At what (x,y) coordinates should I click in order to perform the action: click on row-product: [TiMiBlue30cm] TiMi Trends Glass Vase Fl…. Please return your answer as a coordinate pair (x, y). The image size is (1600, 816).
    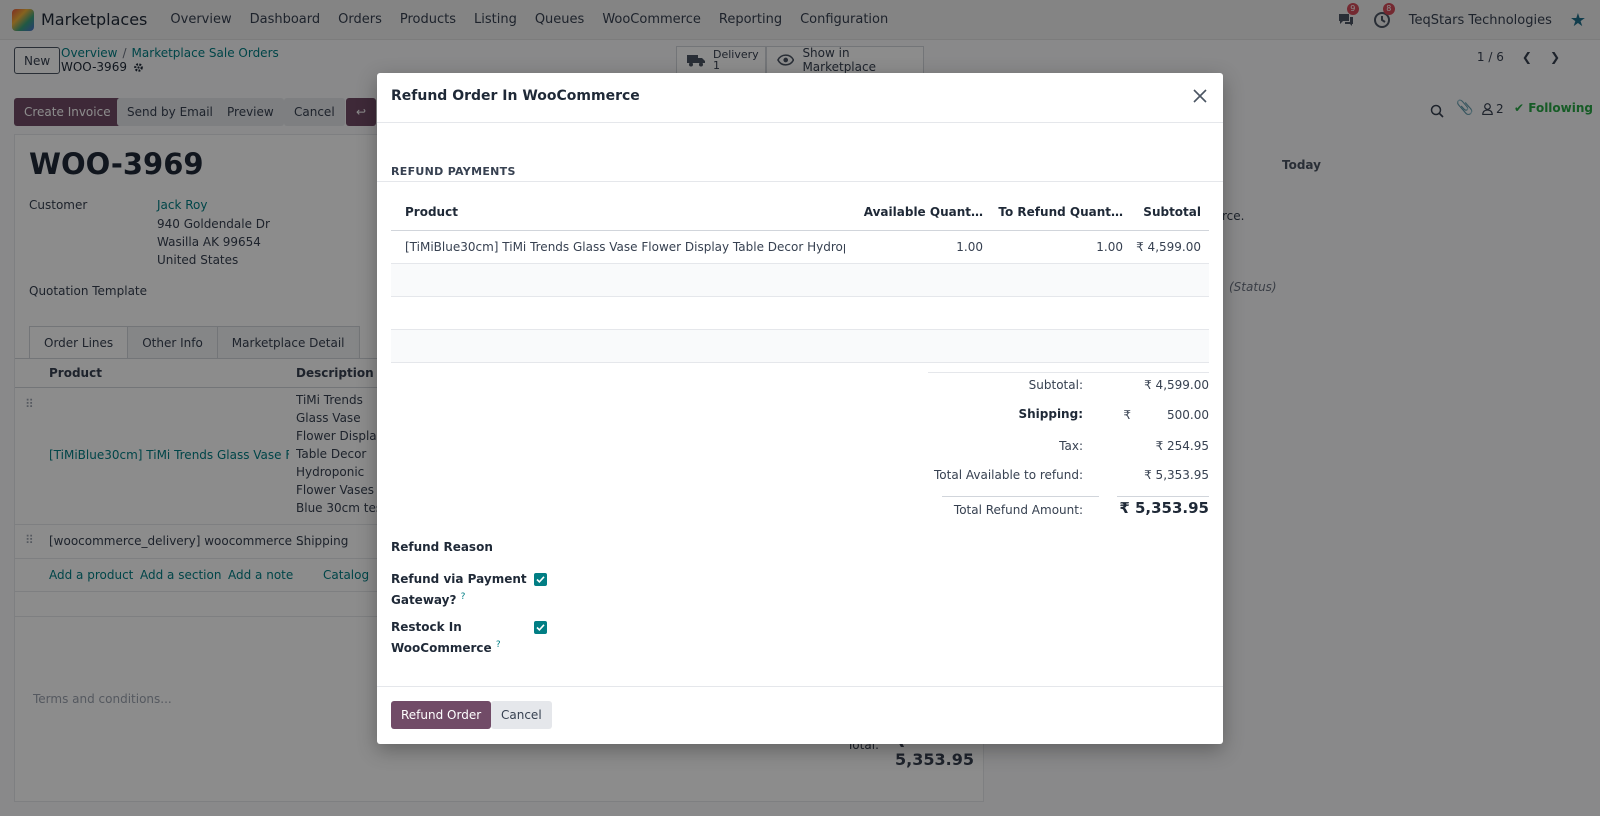
    Looking at the image, I should click on (625, 247).